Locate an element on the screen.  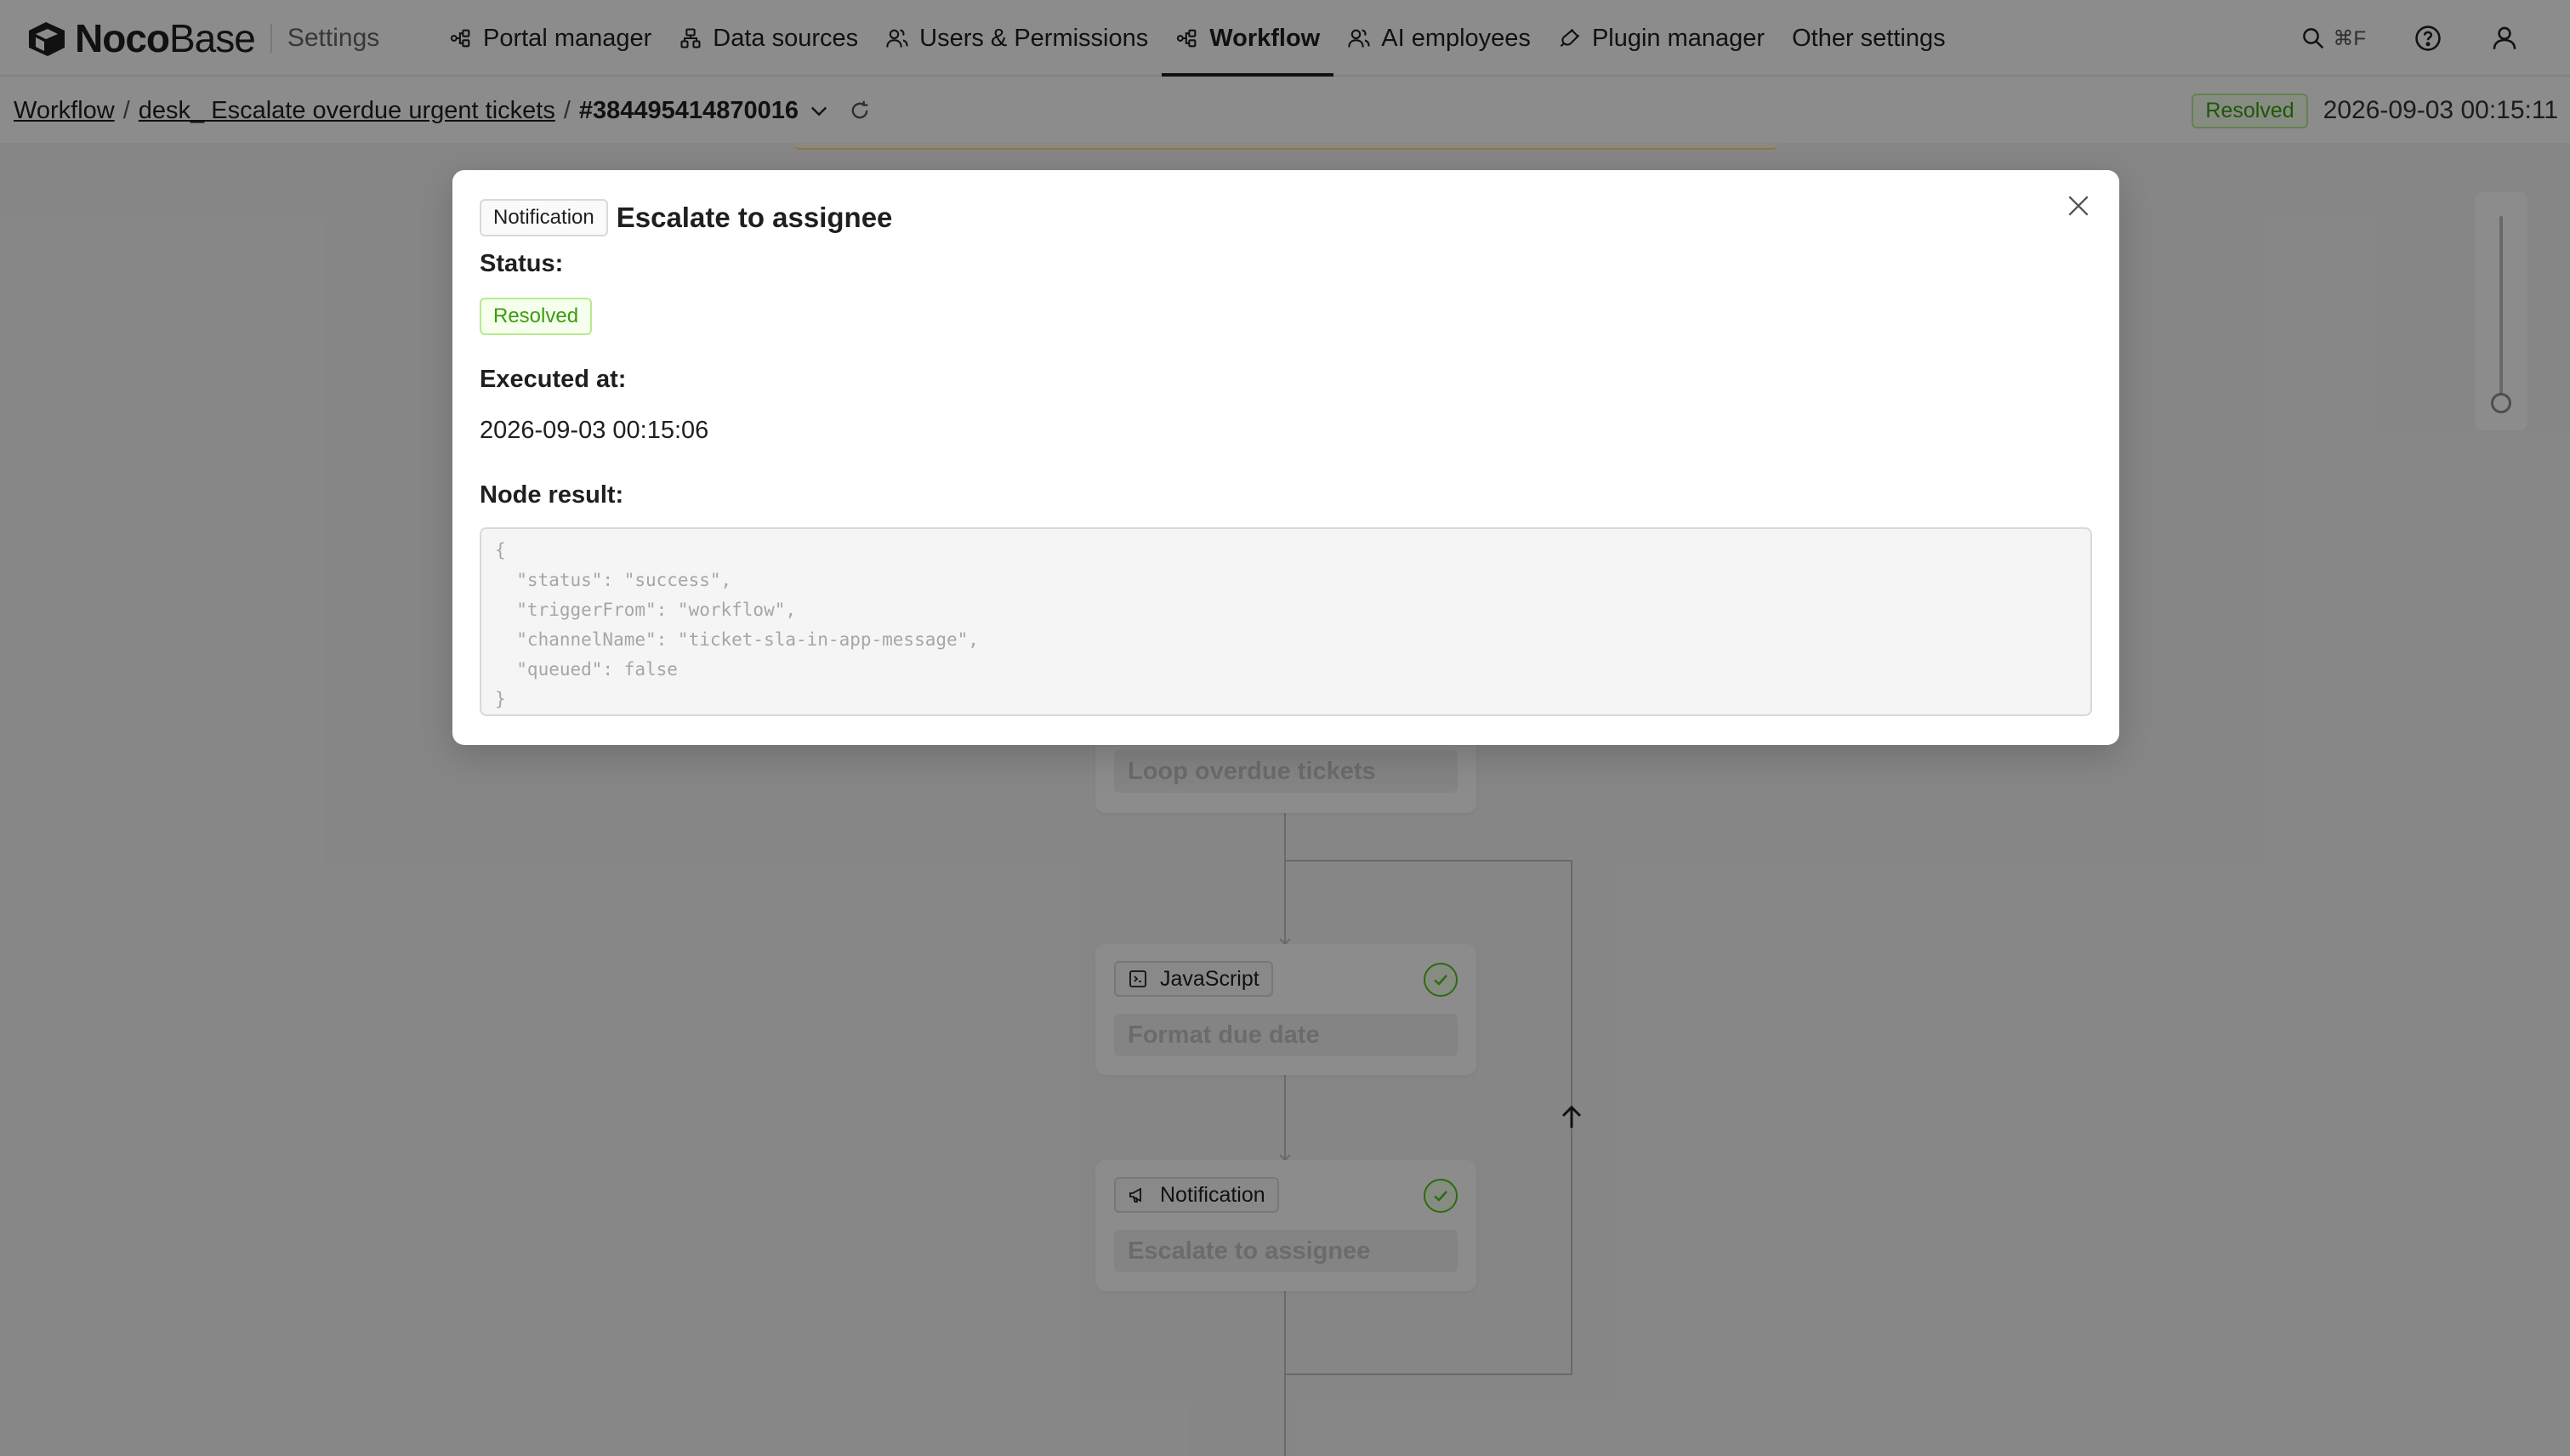
executed-at-label: Executed at: is located at coordinates (553, 379).